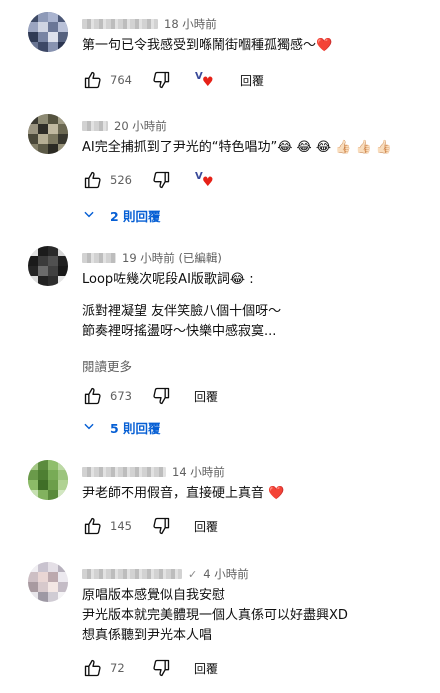 This screenshot has width=440, height=693. I want to click on view-replies-button: 2 則回覆, so click(121, 215).